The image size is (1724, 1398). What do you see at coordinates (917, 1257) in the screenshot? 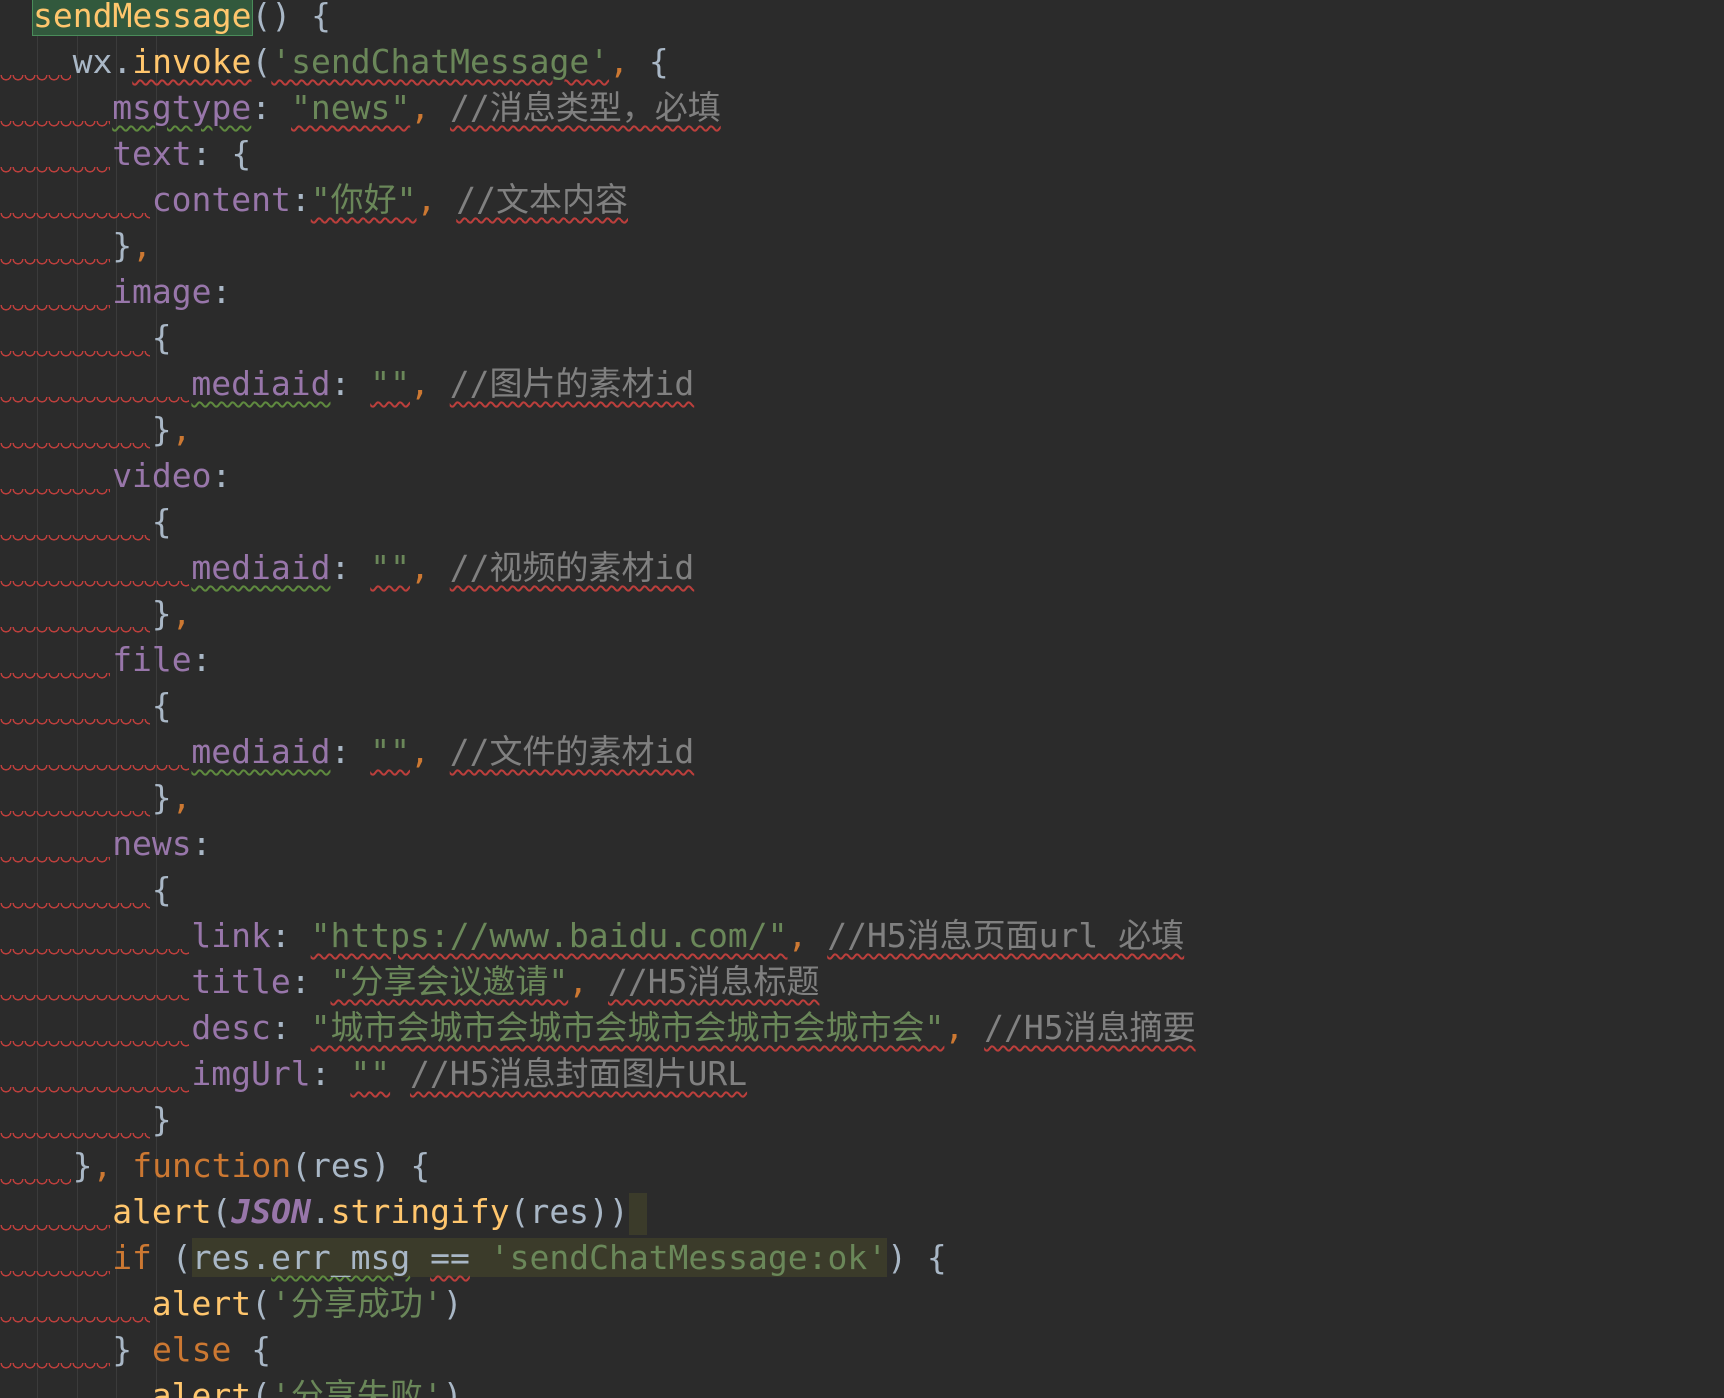
I see `code-token: ) {` at bounding box center [917, 1257].